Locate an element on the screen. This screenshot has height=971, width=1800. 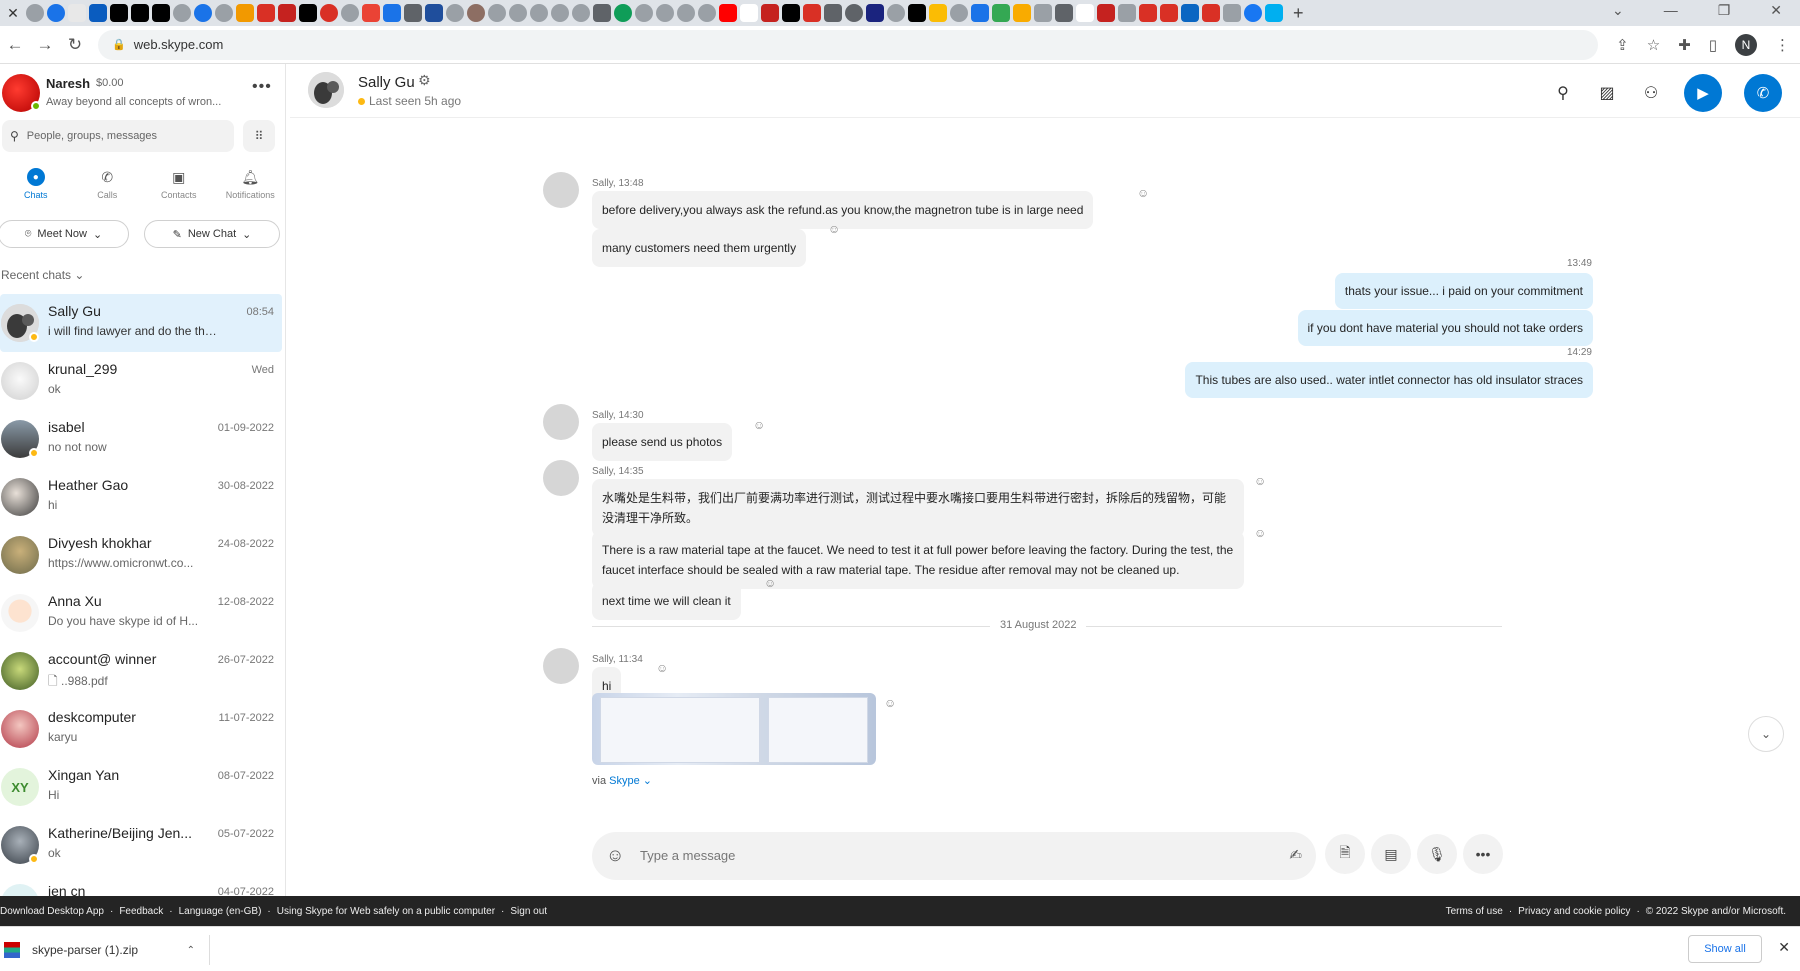
tab-search-icon: ⌄ is located at coordinates (1618, 10).